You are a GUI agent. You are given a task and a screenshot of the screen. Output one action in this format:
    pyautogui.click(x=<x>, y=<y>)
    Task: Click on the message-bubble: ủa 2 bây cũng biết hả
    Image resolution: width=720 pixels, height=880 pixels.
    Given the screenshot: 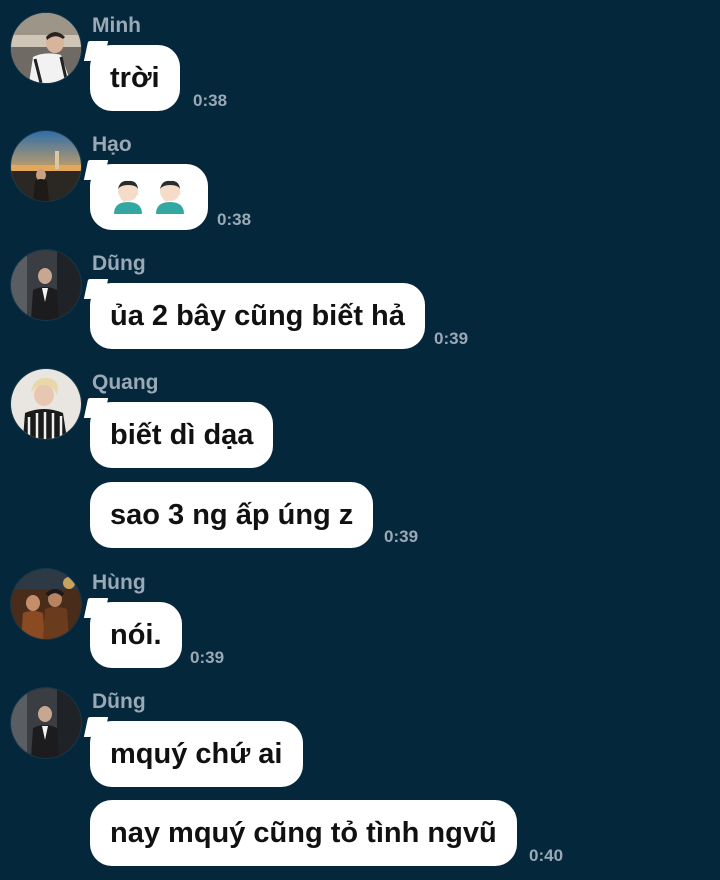 What is the action you would take?
    pyautogui.click(x=257, y=316)
    